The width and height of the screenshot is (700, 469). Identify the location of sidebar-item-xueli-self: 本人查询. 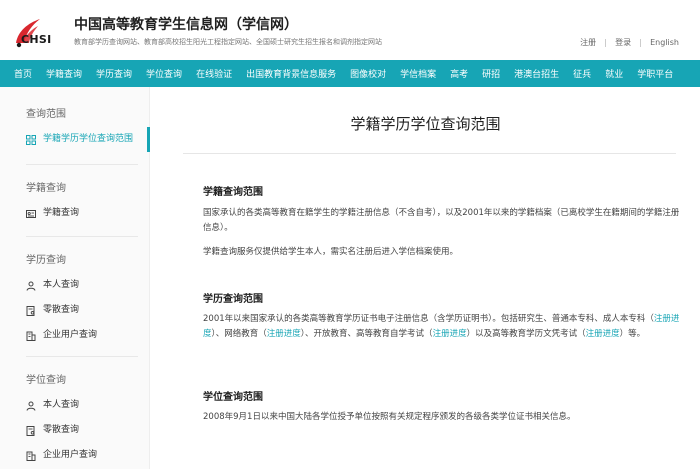
(74, 285).